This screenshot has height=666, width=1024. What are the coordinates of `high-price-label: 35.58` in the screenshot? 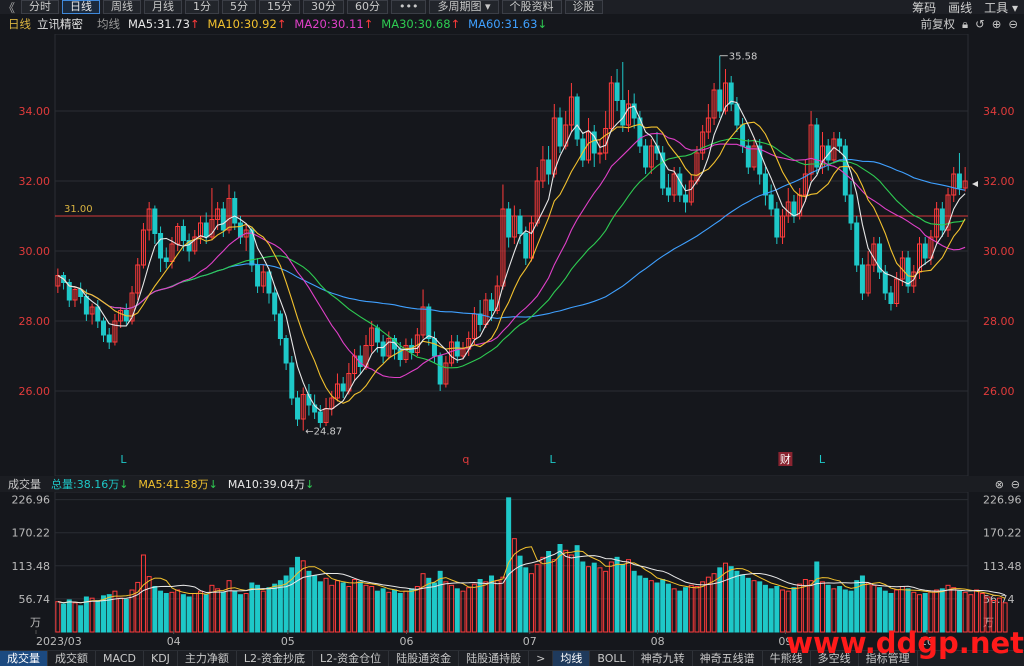 It's located at (743, 57).